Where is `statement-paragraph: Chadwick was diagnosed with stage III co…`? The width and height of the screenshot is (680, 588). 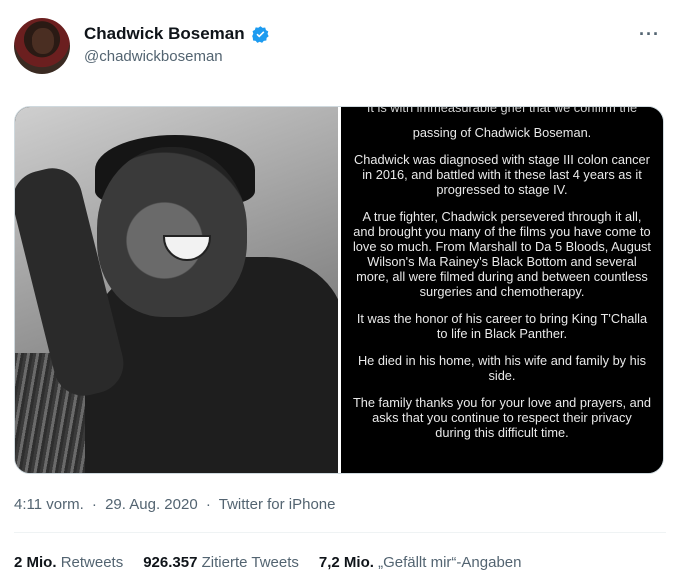
statement-paragraph: Chadwick was diagnosed with stage III co… is located at coordinates (502, 174).